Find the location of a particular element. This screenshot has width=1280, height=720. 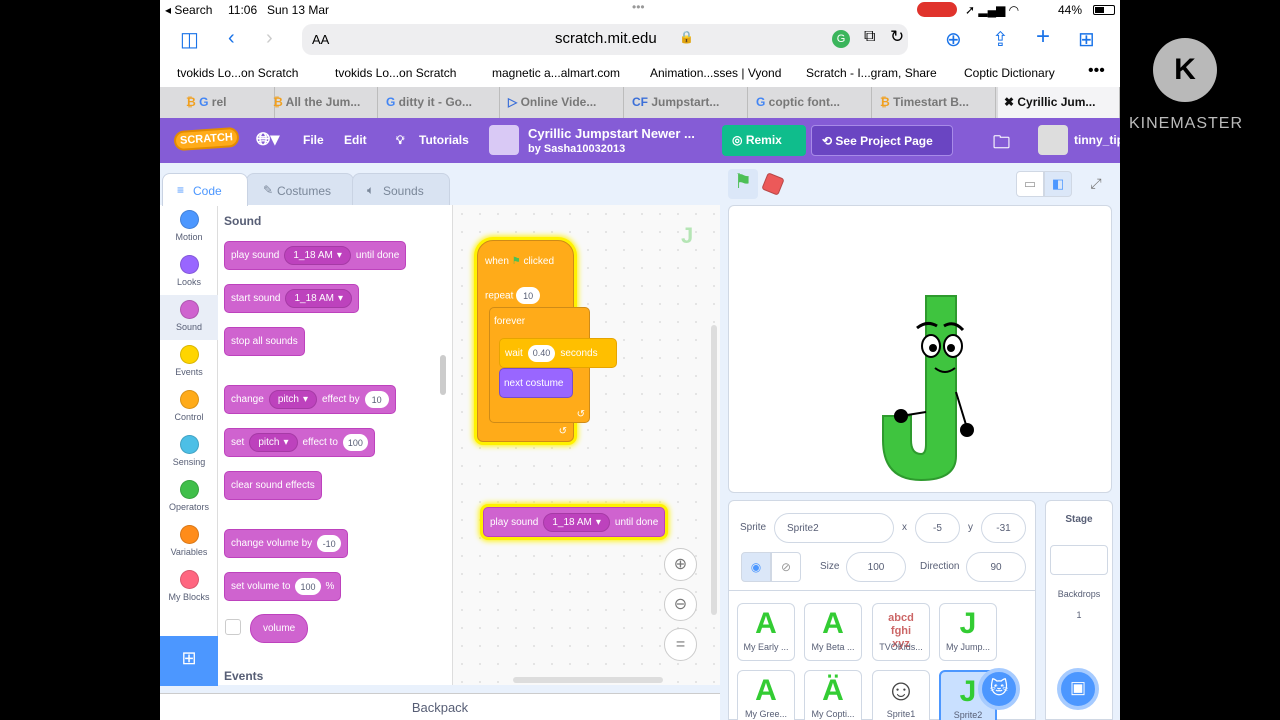

backpack: Backpack is located at coordinates (440, 706).